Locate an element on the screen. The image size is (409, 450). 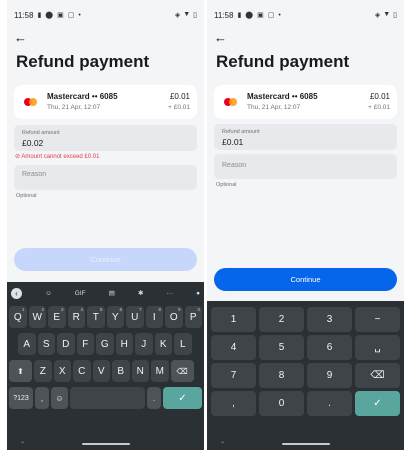
key-c: C is located at coordinates (82, 371).